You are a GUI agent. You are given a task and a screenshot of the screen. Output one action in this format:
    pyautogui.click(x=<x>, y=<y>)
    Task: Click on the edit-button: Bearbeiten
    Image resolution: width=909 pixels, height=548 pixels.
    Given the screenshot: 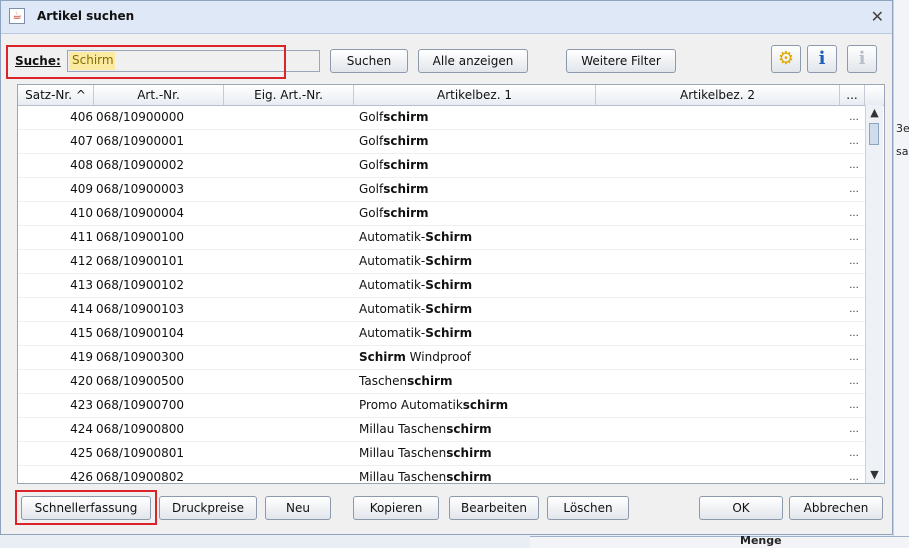 What is the action you would take?
    pyautogui.click(x=494, y=508)
    